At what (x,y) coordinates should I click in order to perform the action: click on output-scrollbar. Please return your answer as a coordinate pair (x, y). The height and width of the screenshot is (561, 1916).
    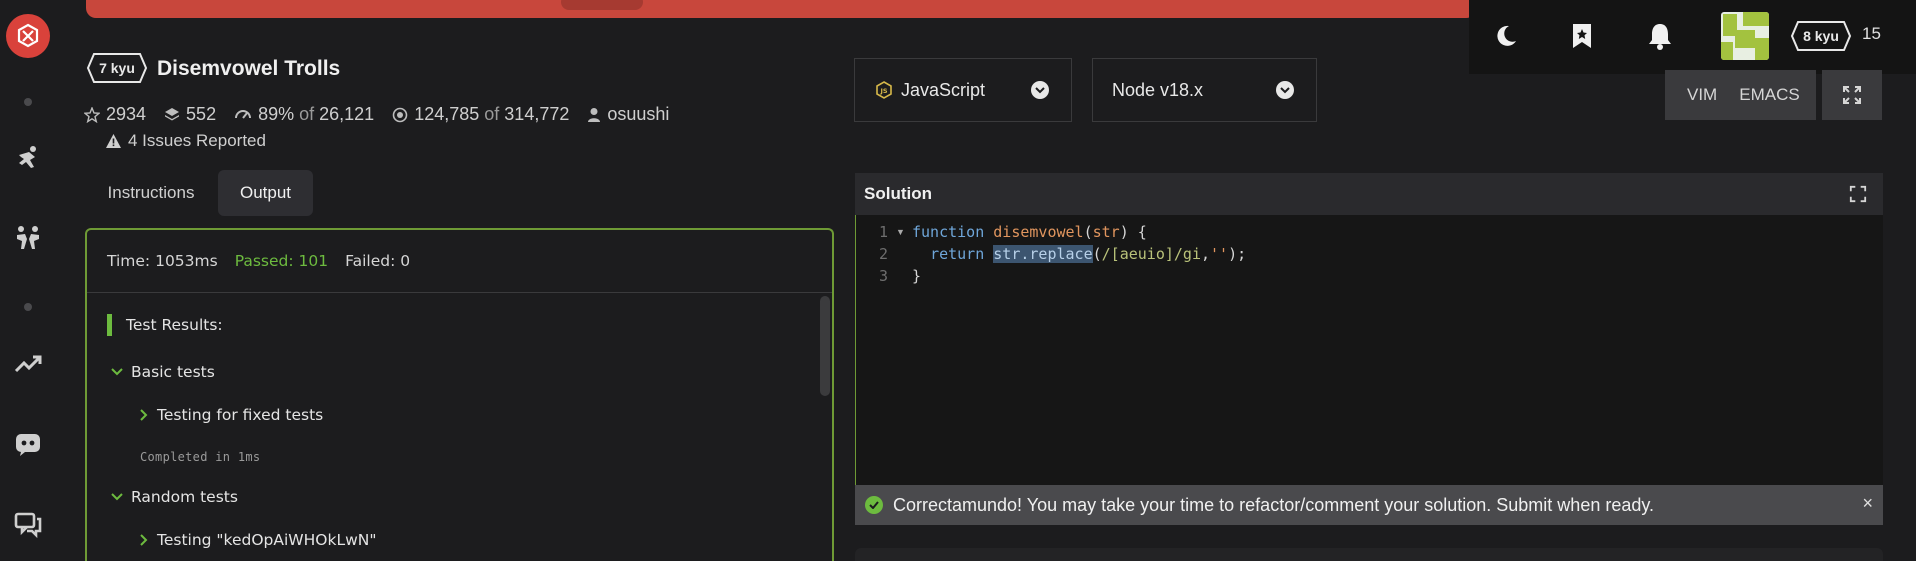
    Looking at the image, I should click on (825, 346).